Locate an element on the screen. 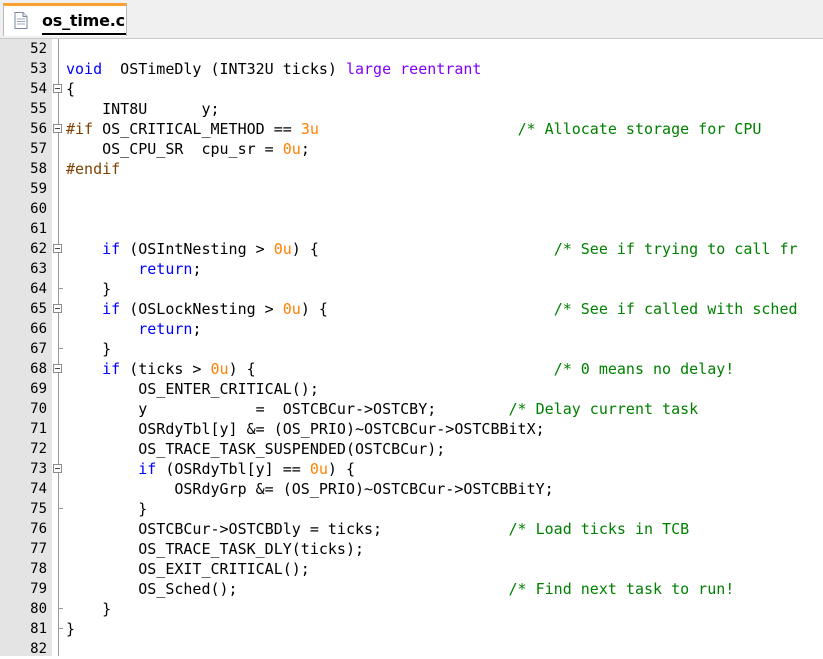  code-line: 75 } is located at coordinates (411, 509).